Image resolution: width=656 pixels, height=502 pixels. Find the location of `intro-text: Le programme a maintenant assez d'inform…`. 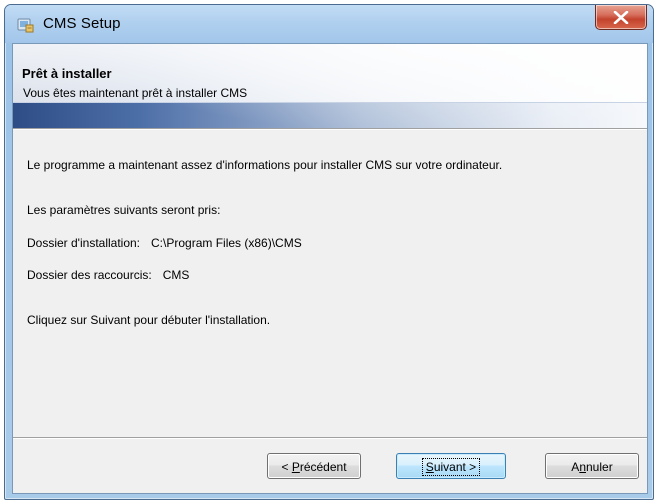

intro-text: Le programme a maintenant assez d'inform… is located at coordinates (265, 165).